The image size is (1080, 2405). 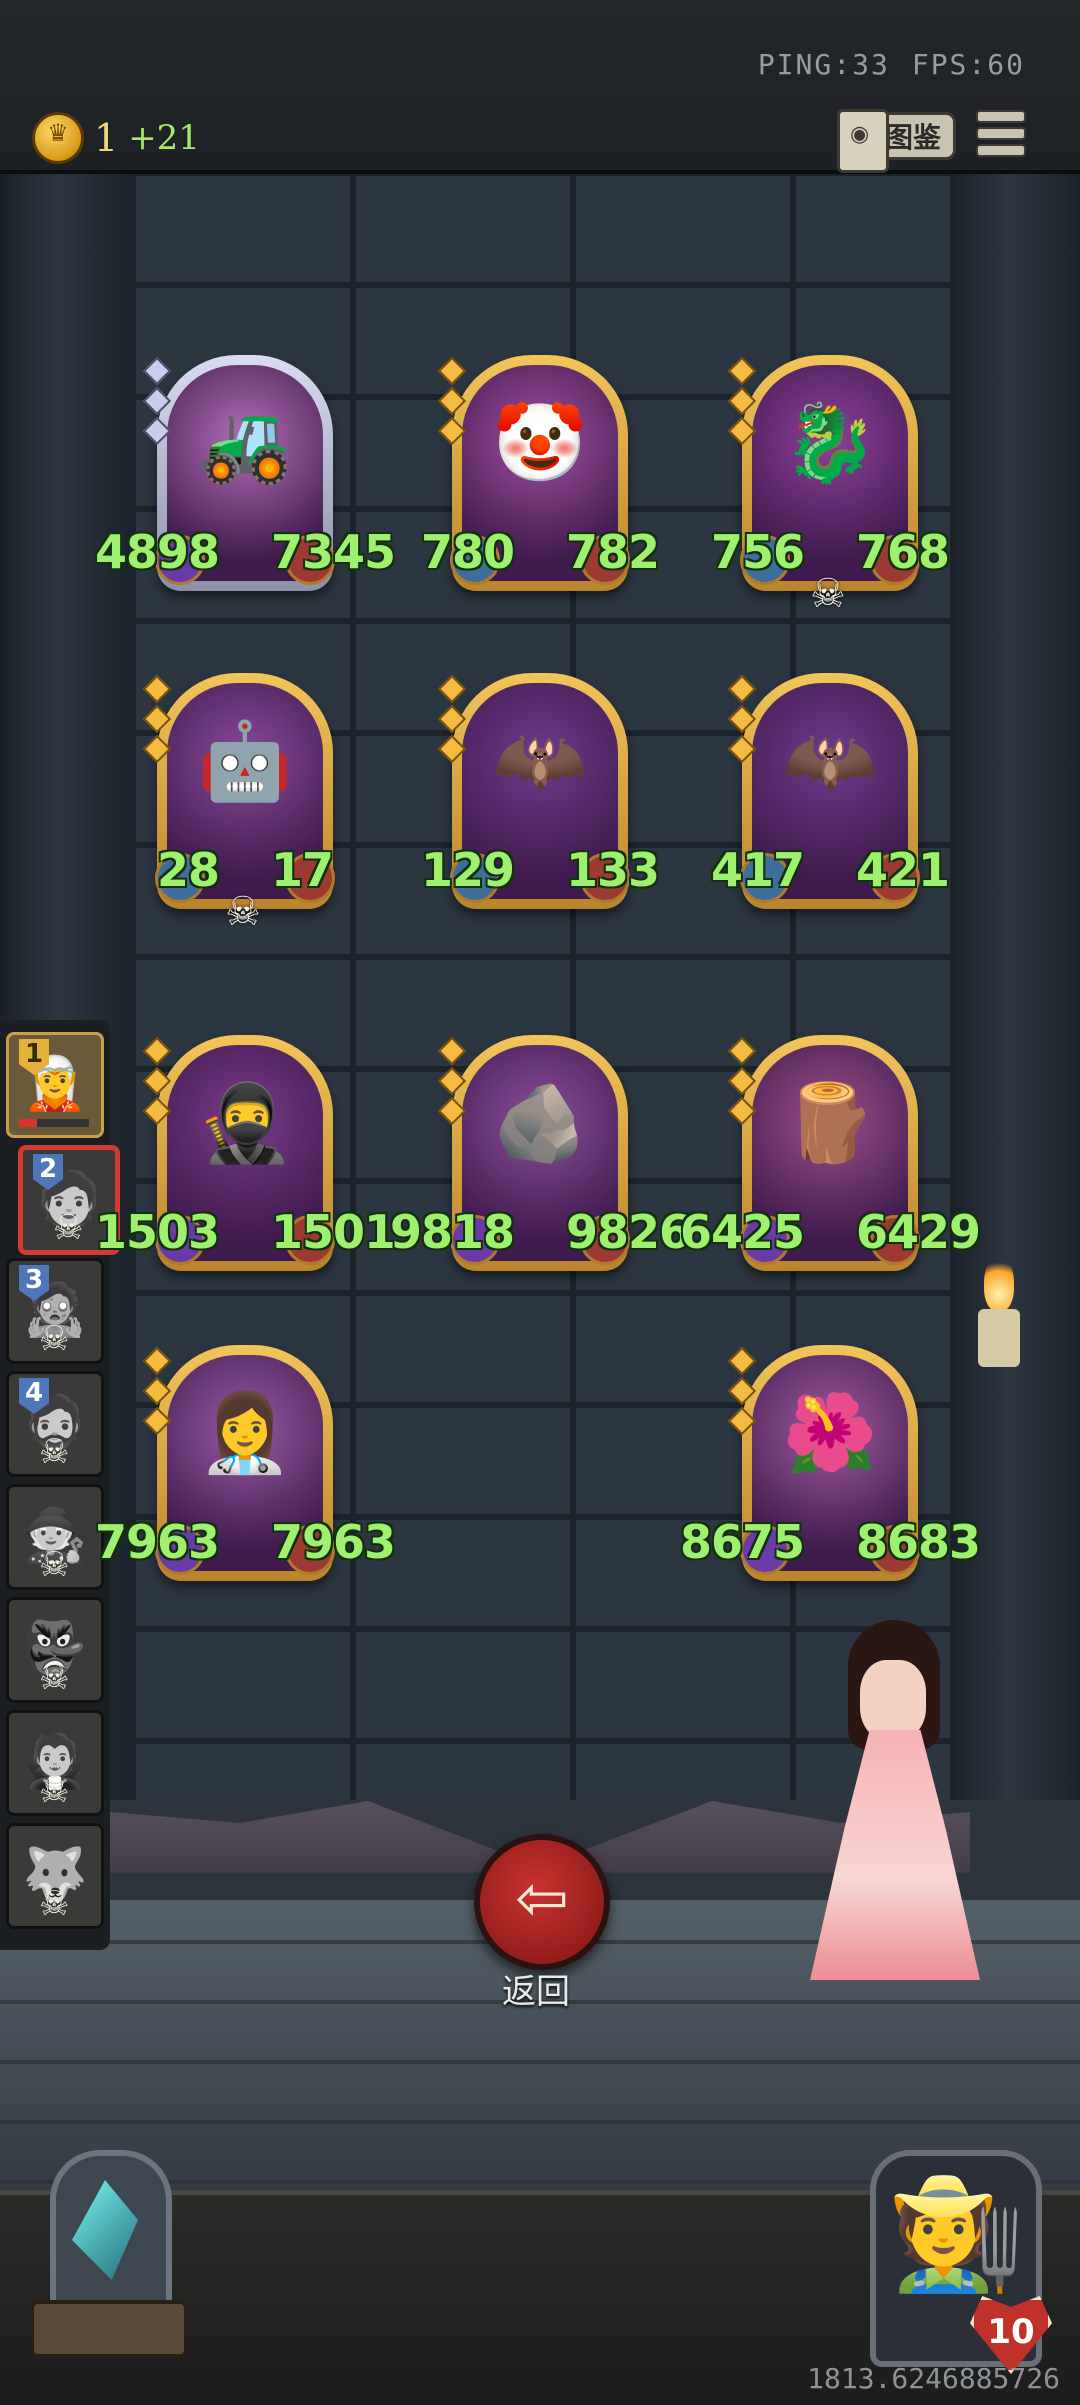 I want to click on back-button: ⇦, so click(x=542, y=1902).